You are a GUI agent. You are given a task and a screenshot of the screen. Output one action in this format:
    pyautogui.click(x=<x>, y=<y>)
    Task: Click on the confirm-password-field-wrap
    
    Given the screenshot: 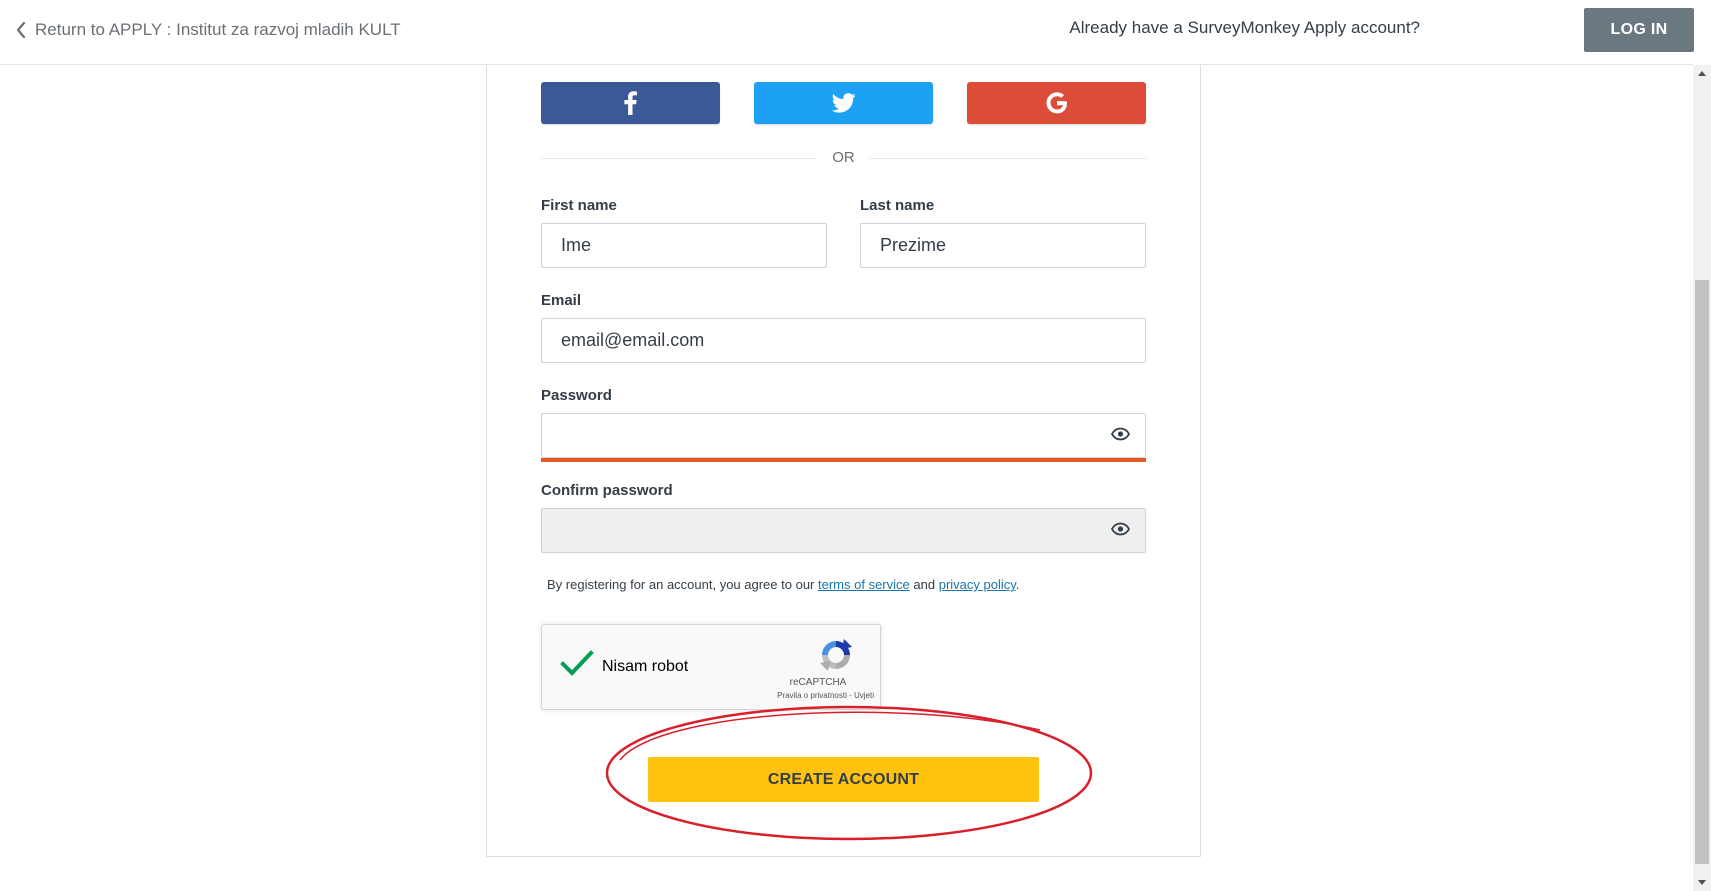 What is the action you would take?
    pyautogui.click(x=843, y=531)
    